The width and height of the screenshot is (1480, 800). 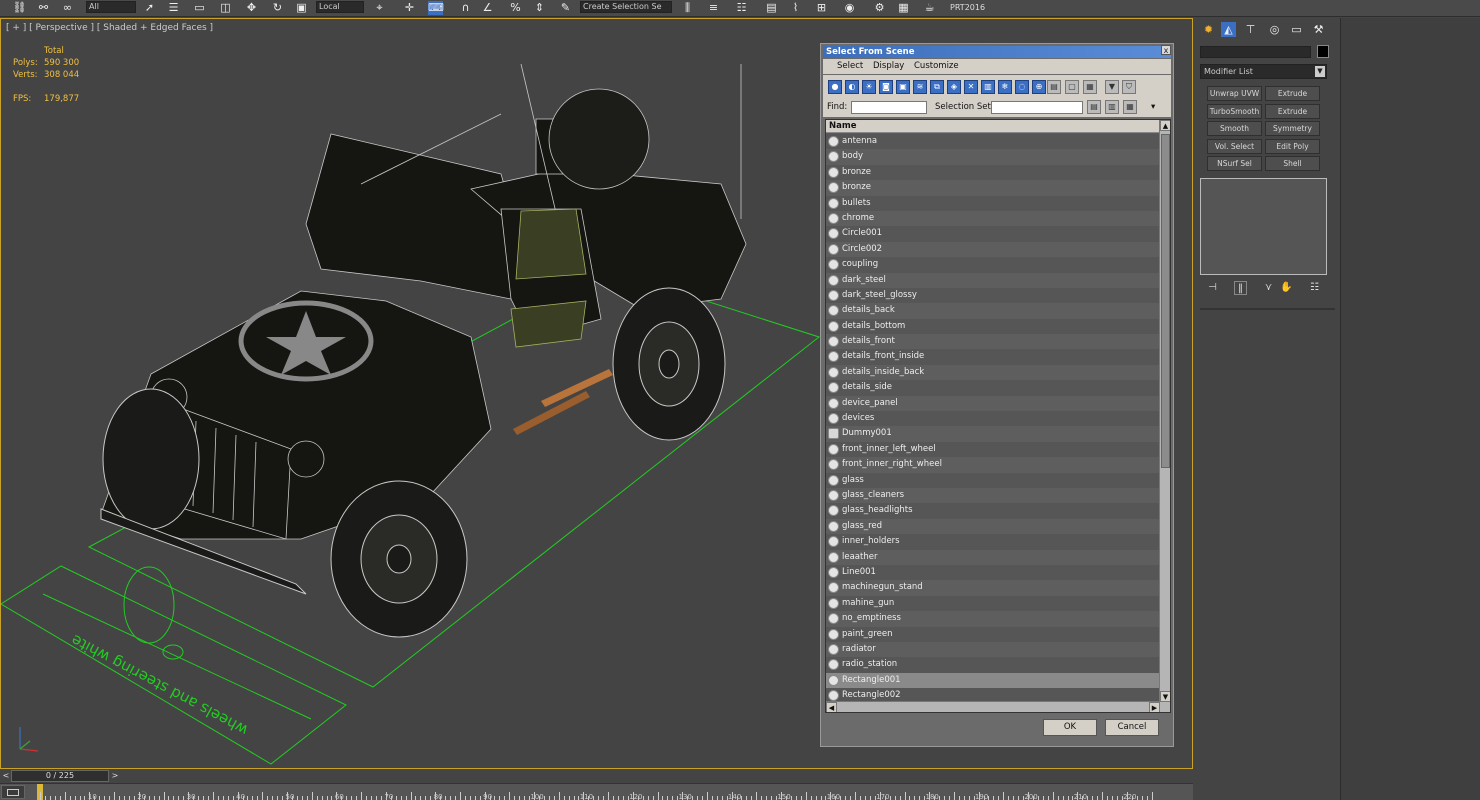 What do you see at coordinates (997, 52) in the screenshot?
I see `dialog-title: Select From Scene` at bounding box center [997, 52].